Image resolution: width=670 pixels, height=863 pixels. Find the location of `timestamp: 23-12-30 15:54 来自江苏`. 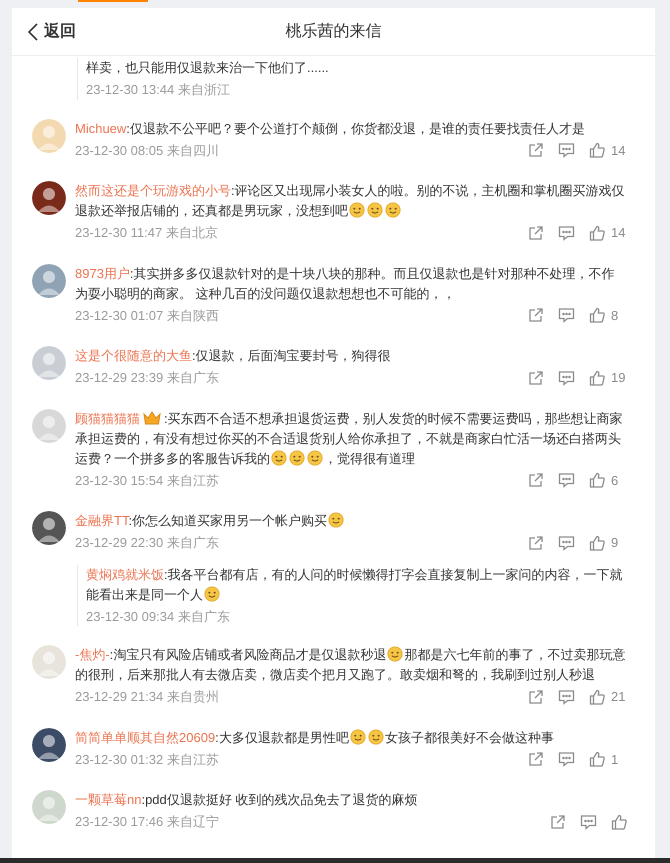

timestamp: 23-12-30 15:54 来自江苏 is located at coordinates (147, 481).